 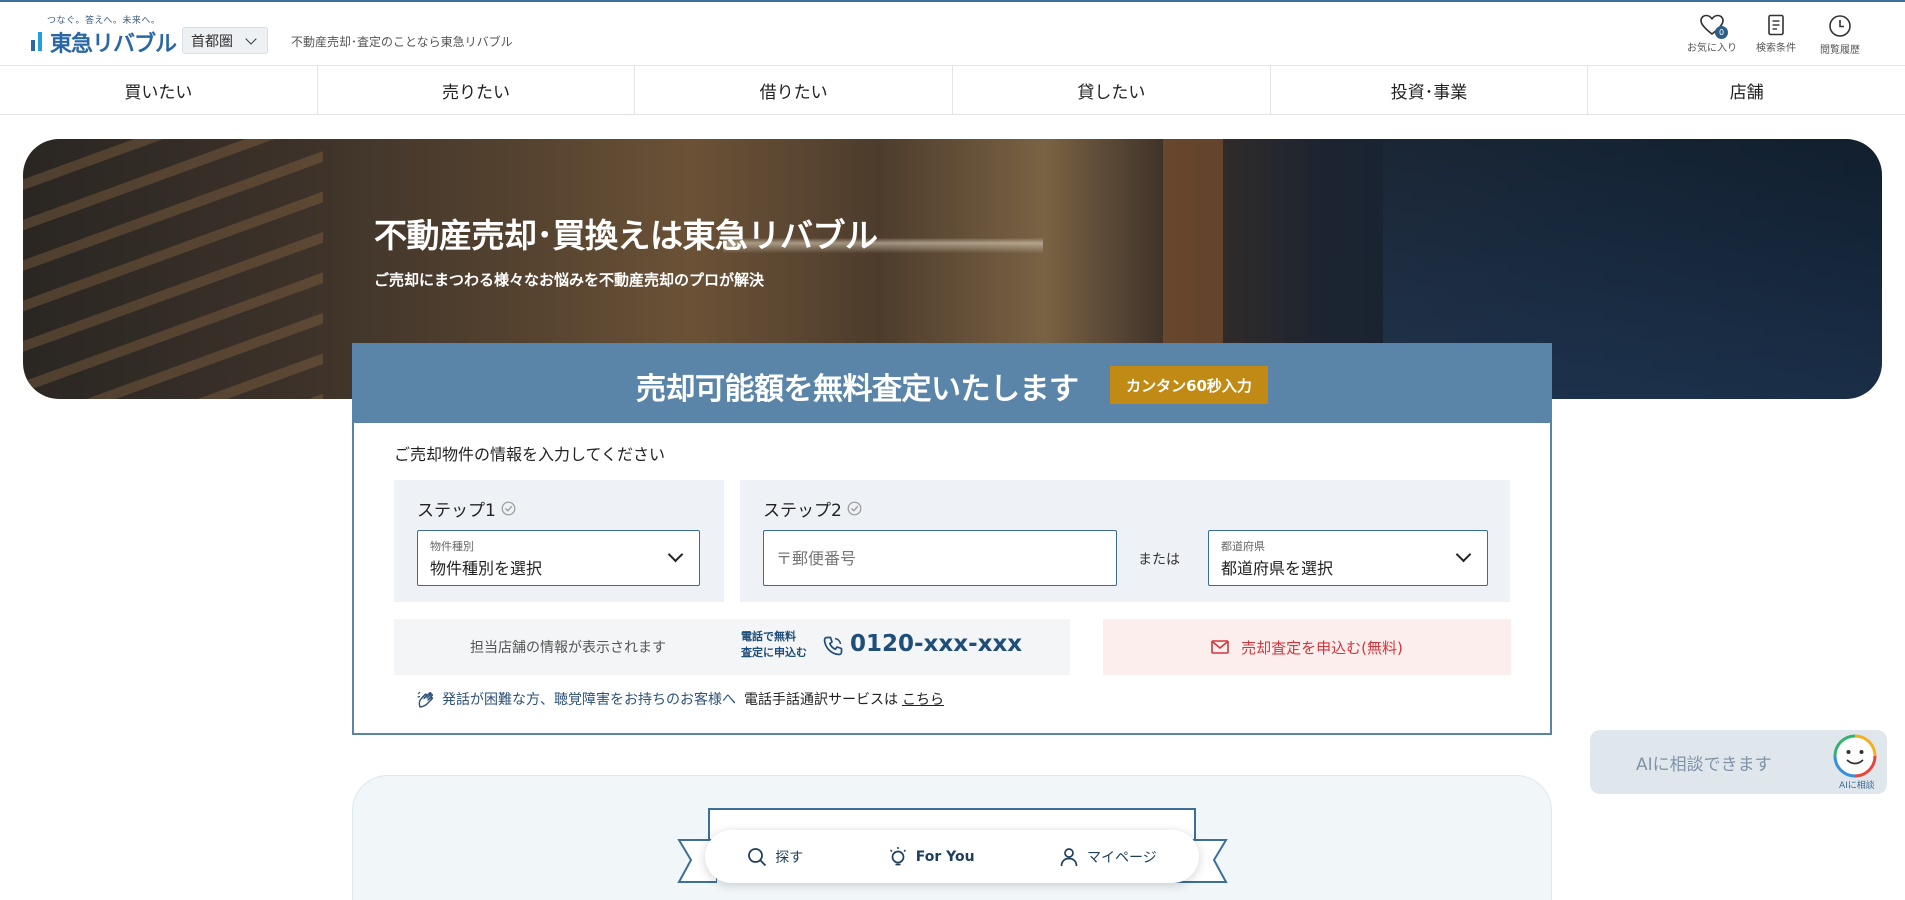 What do you see at coordinates (1712, 48) in the screenshot?
I see `favorites-label: お気に入り` at bounding box center [1712, 48].